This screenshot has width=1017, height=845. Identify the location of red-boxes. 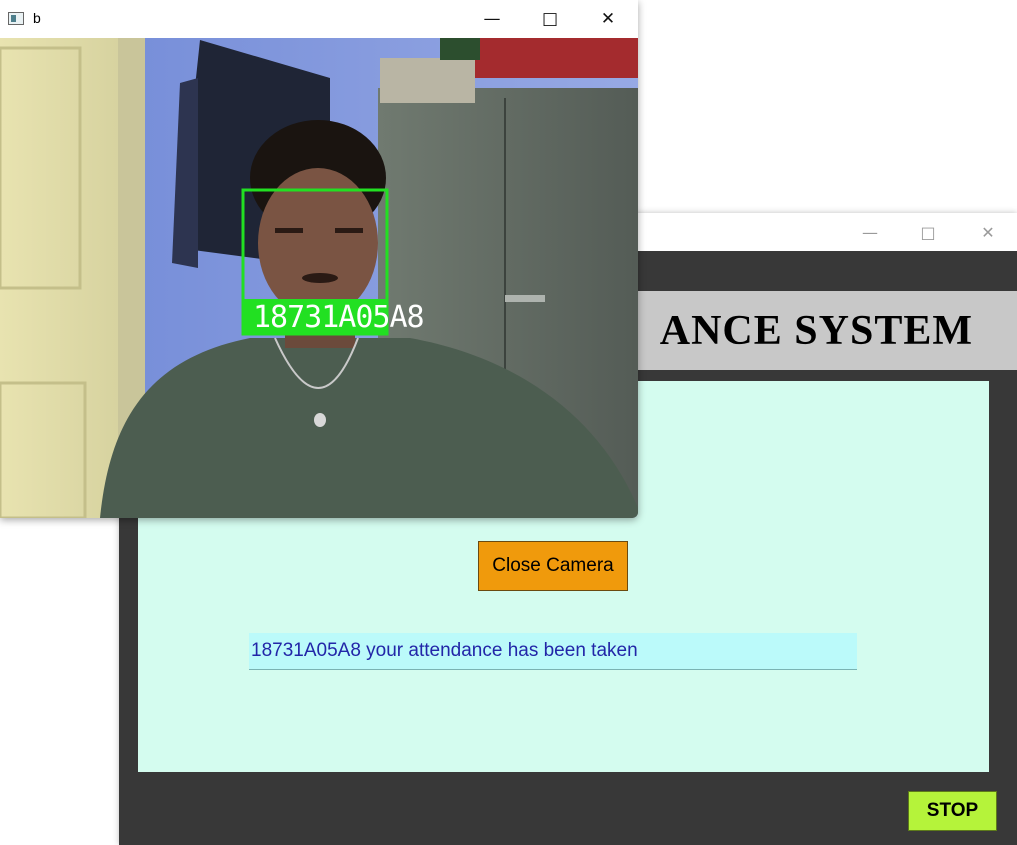
(553, 58).